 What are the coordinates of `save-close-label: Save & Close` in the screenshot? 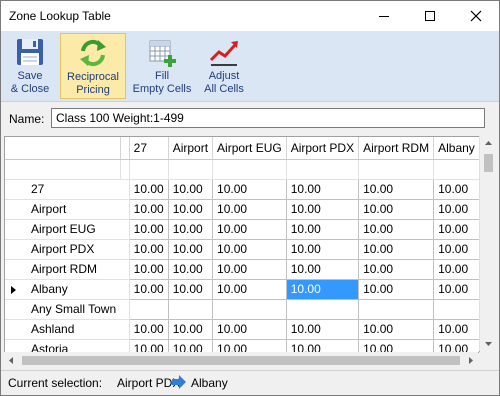 It's located at (30, 82).